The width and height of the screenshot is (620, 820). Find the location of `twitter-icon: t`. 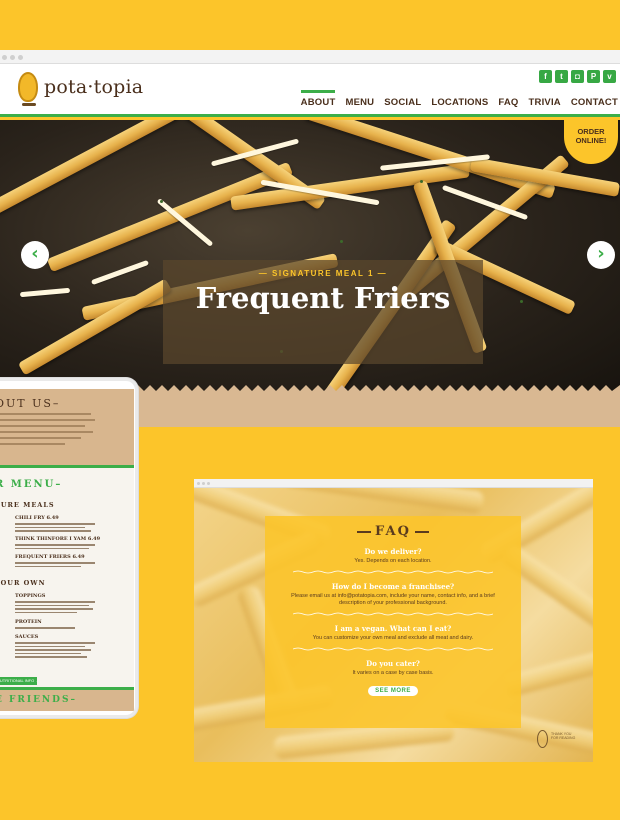

twitter-icon: t is located at coordinates (561, 76).